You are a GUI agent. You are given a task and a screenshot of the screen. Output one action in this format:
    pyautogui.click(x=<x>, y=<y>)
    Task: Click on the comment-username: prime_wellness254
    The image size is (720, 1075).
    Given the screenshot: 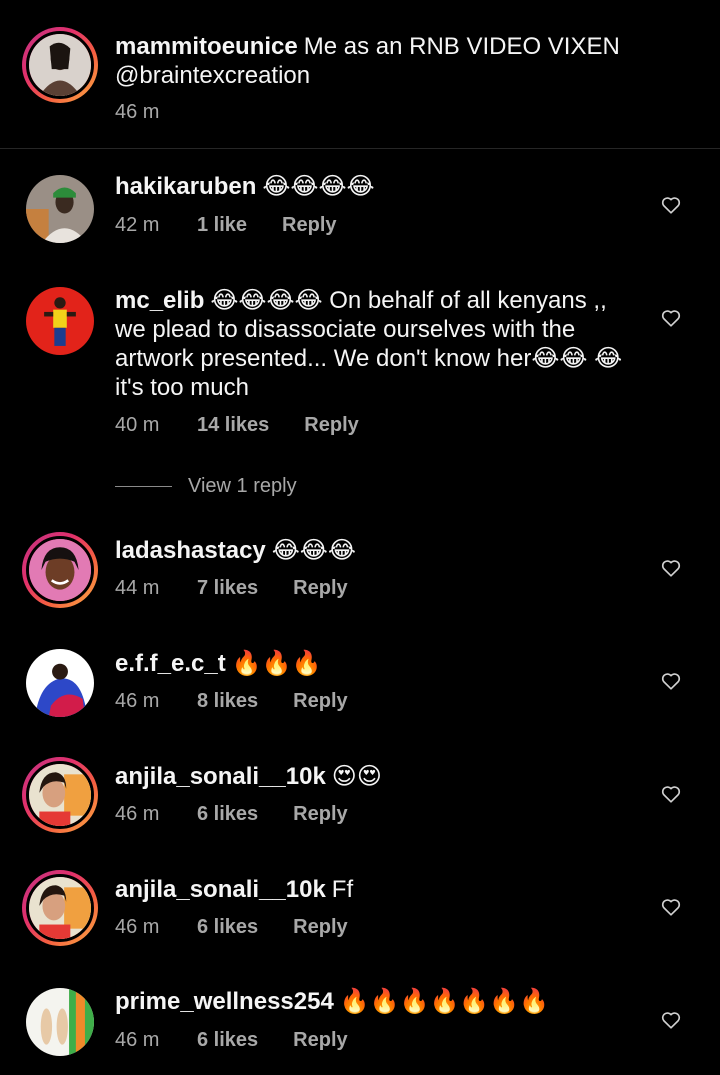 What is the action you would take?
    pyautogui.click(x=224, y=1001)
    